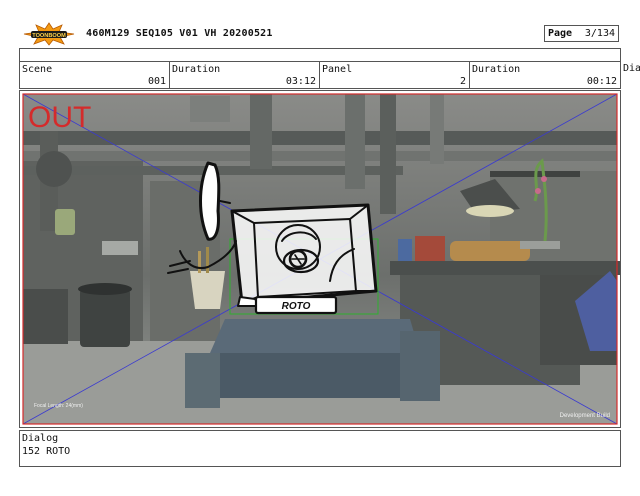  What do you see at coordinates (560, 33) in the screenshot?
I see `page-label: Page` at bounding box center [560, 33].